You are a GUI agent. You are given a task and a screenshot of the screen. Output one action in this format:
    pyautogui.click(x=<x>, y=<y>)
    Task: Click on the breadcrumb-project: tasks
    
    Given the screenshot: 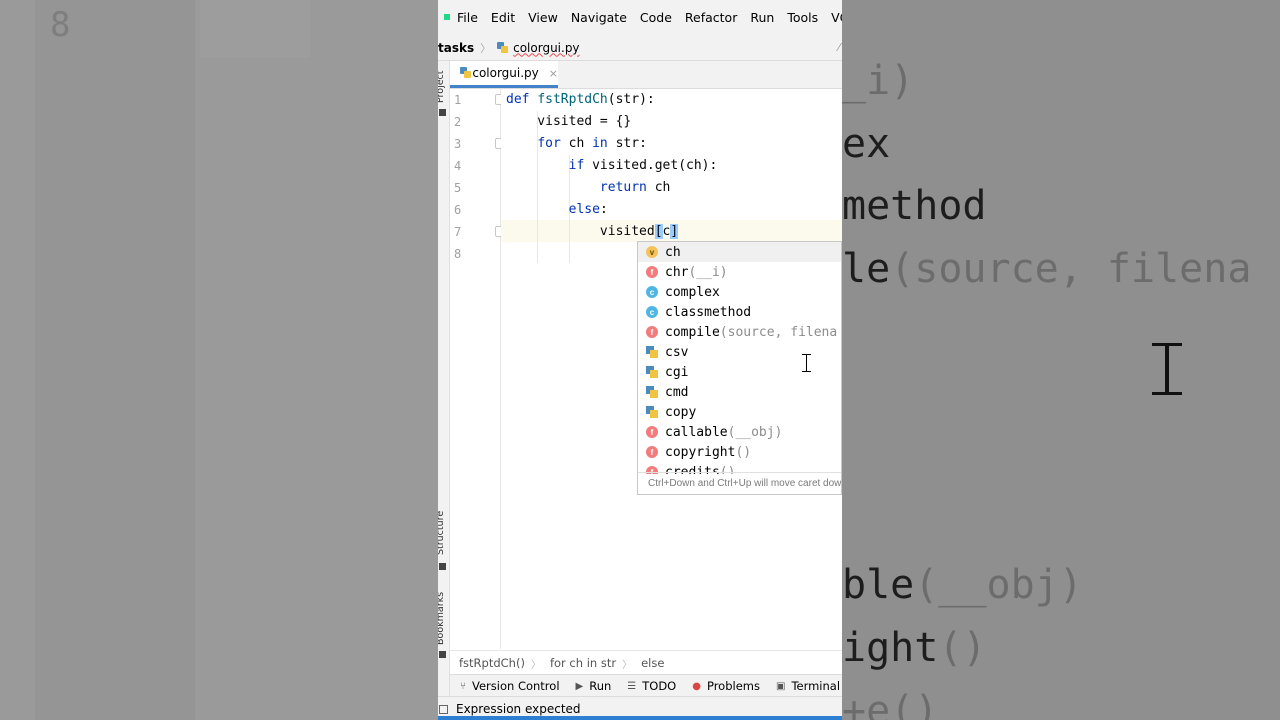 What is the action you would take?
    pyautogui.click(x=456, y=48)
    